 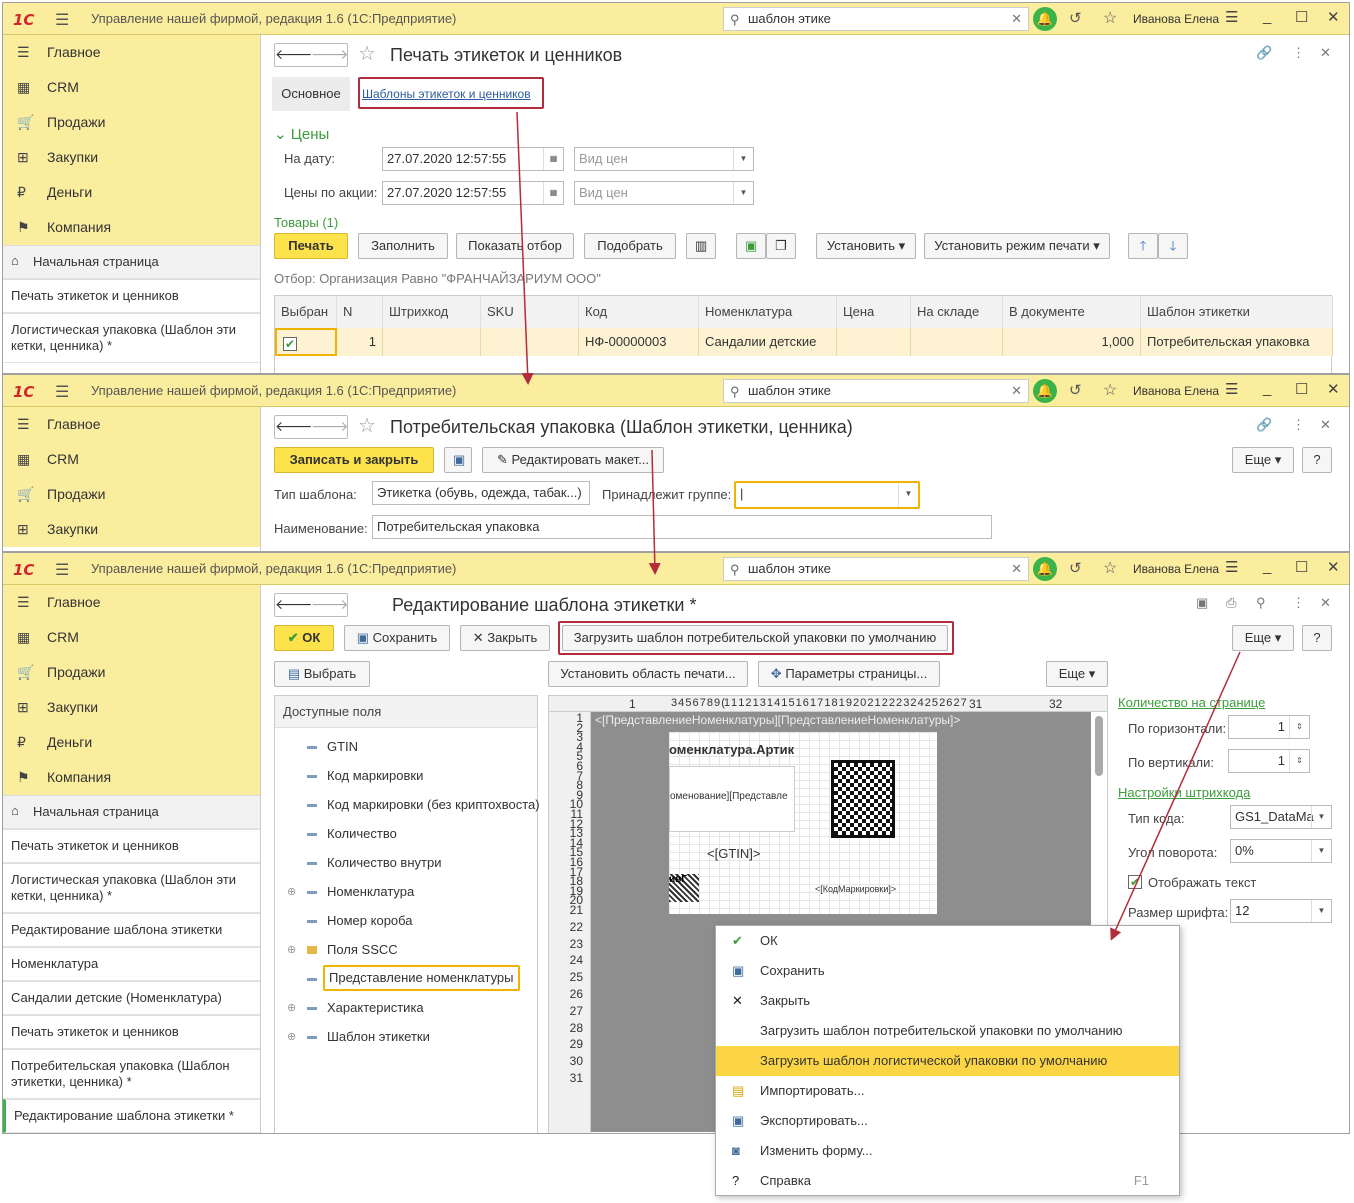 I want to click on group-field: | ▼, so click(x=827, y=495).